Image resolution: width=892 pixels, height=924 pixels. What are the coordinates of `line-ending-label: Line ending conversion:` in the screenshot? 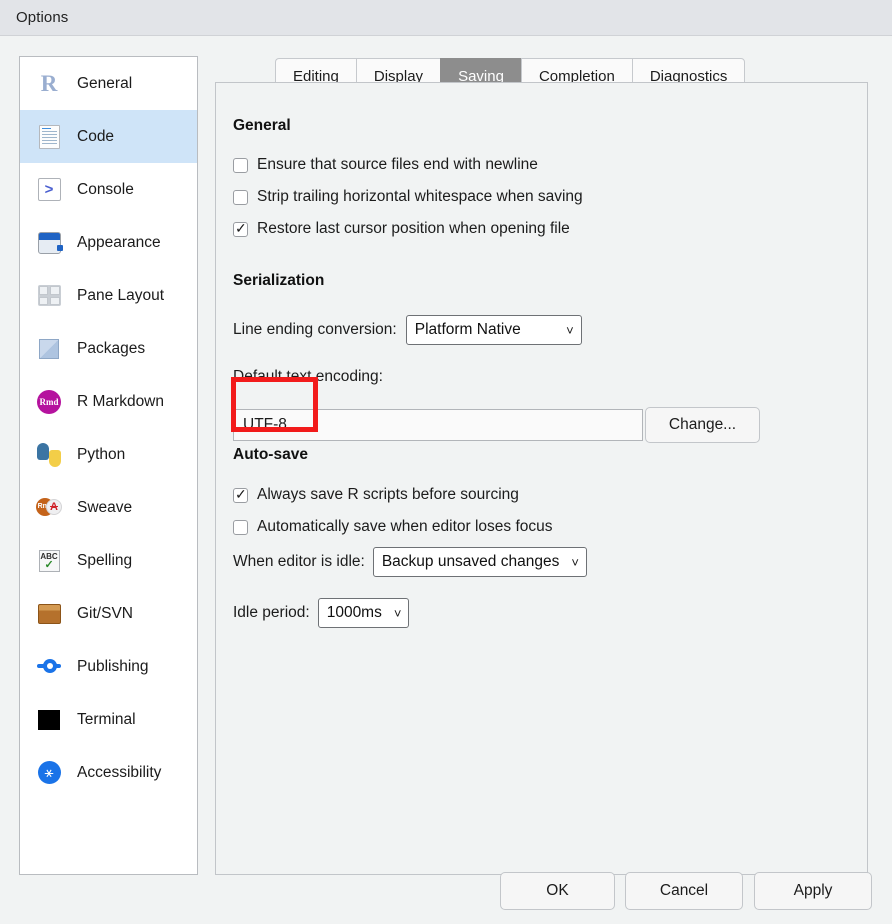 It's located at (315, 329).